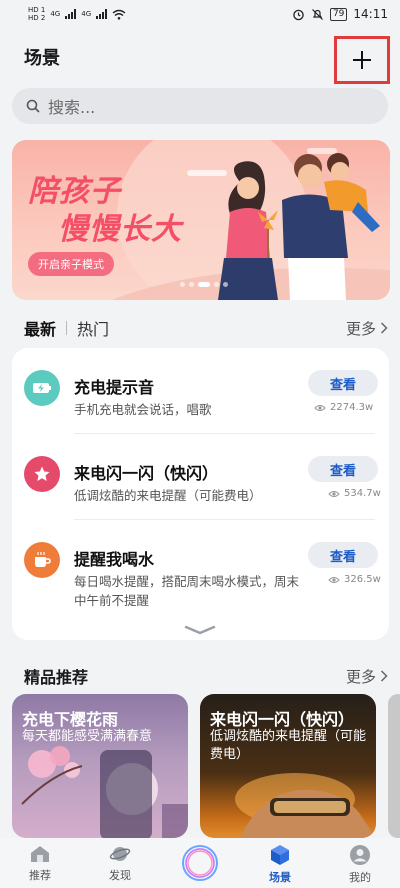  What do you see at coordinates (143, 409) in the screenshot?
I see `scene-description: 手机充电就会说话，唱歌` at bounding box center [143, 409].